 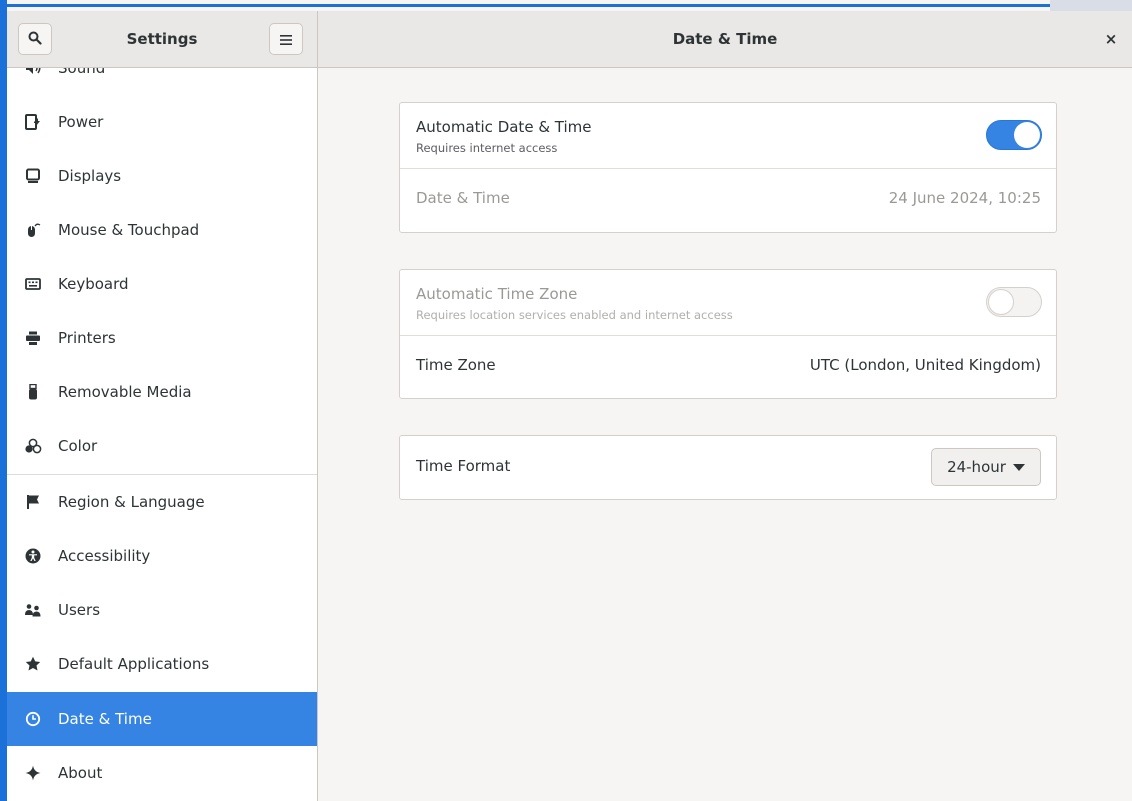 I want to click on time-format-row: Time Format 24-hour, so click(x=728, y=467).